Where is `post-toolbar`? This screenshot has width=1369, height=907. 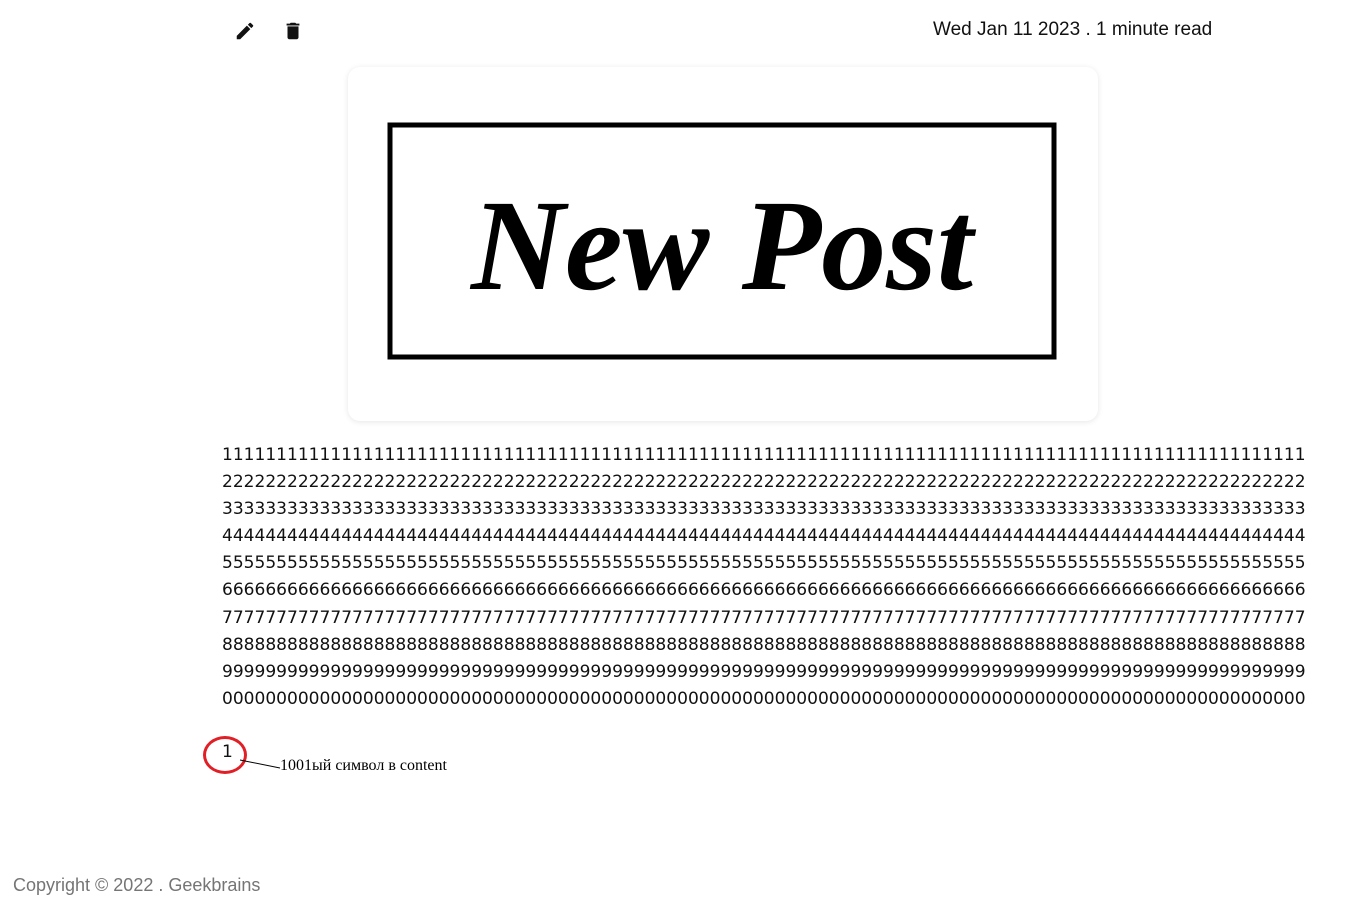
post-toolbar is located at coordinates (269, 31).